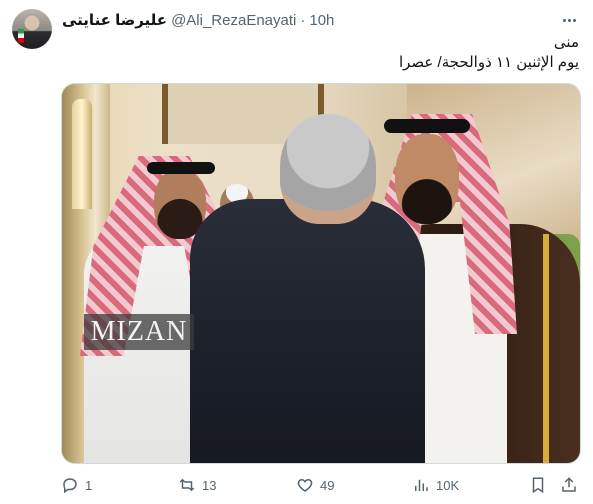 The image size is (593, 504). What do you see at coordinates (327, 485) in the screenshot?
I see `like-count: 49` at bounding box center [327, 485].